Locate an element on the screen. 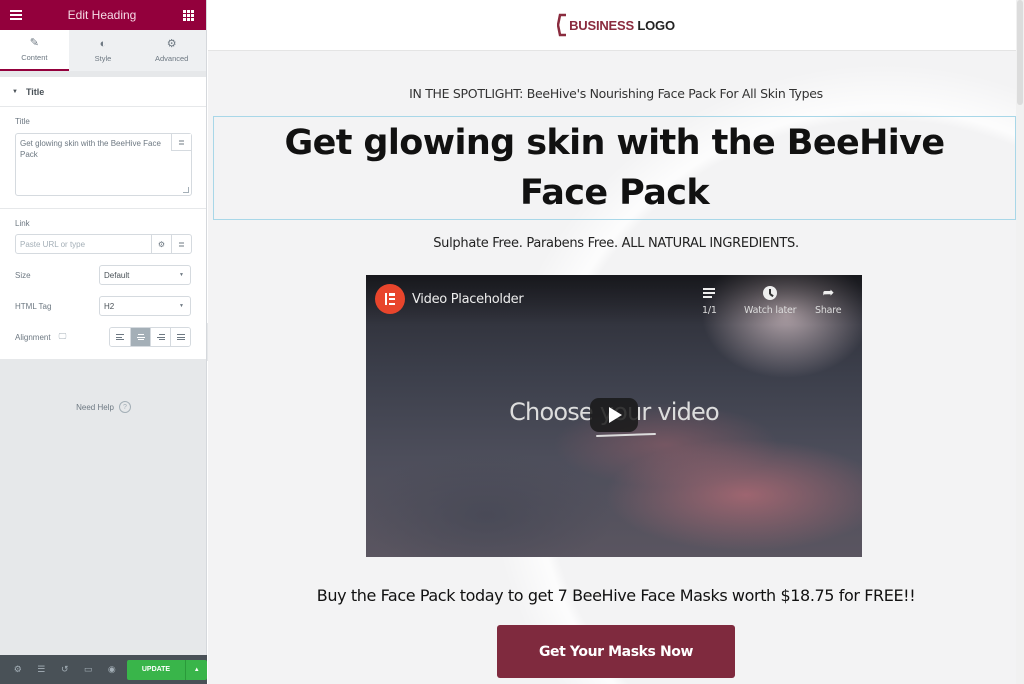 This screenshot has height=684, width=1024. align-center-icon is located at coordinates (140, 337).